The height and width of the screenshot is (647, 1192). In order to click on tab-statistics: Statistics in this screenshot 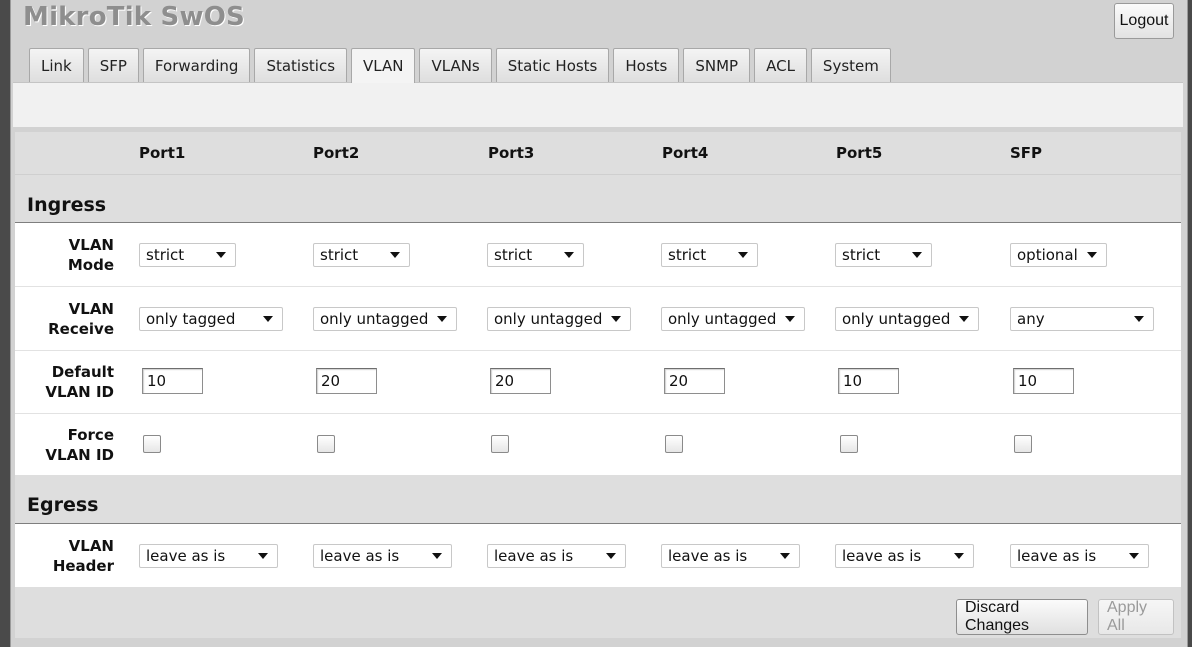, I will do `click(301, 65)`.